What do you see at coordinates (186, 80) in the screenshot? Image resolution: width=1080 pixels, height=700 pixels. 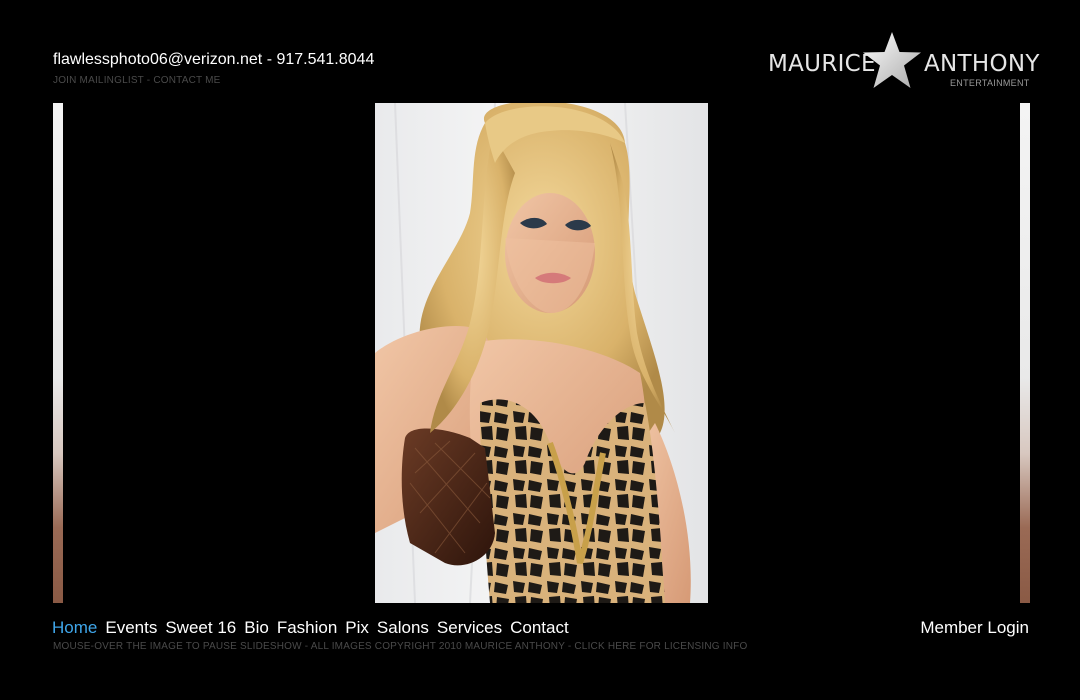 I see `contact-me-link: CONTACT ME` at bounding box center [186, 80].